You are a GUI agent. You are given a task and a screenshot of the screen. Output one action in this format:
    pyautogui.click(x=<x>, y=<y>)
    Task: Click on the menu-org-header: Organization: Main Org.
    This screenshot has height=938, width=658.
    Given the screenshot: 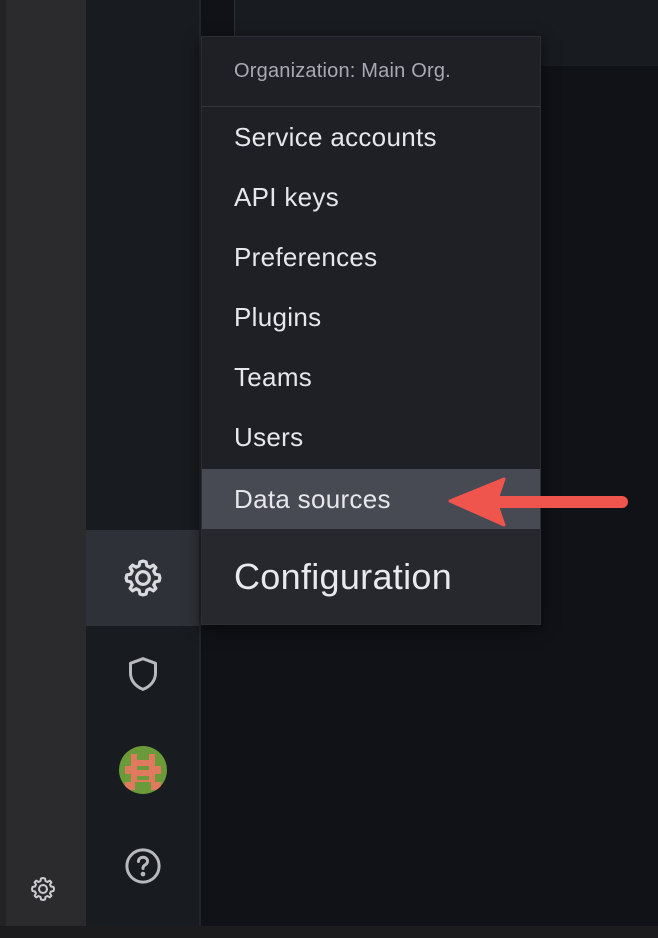 What is the action you would take?
    pyautogui.click(x=371, y=72)
    